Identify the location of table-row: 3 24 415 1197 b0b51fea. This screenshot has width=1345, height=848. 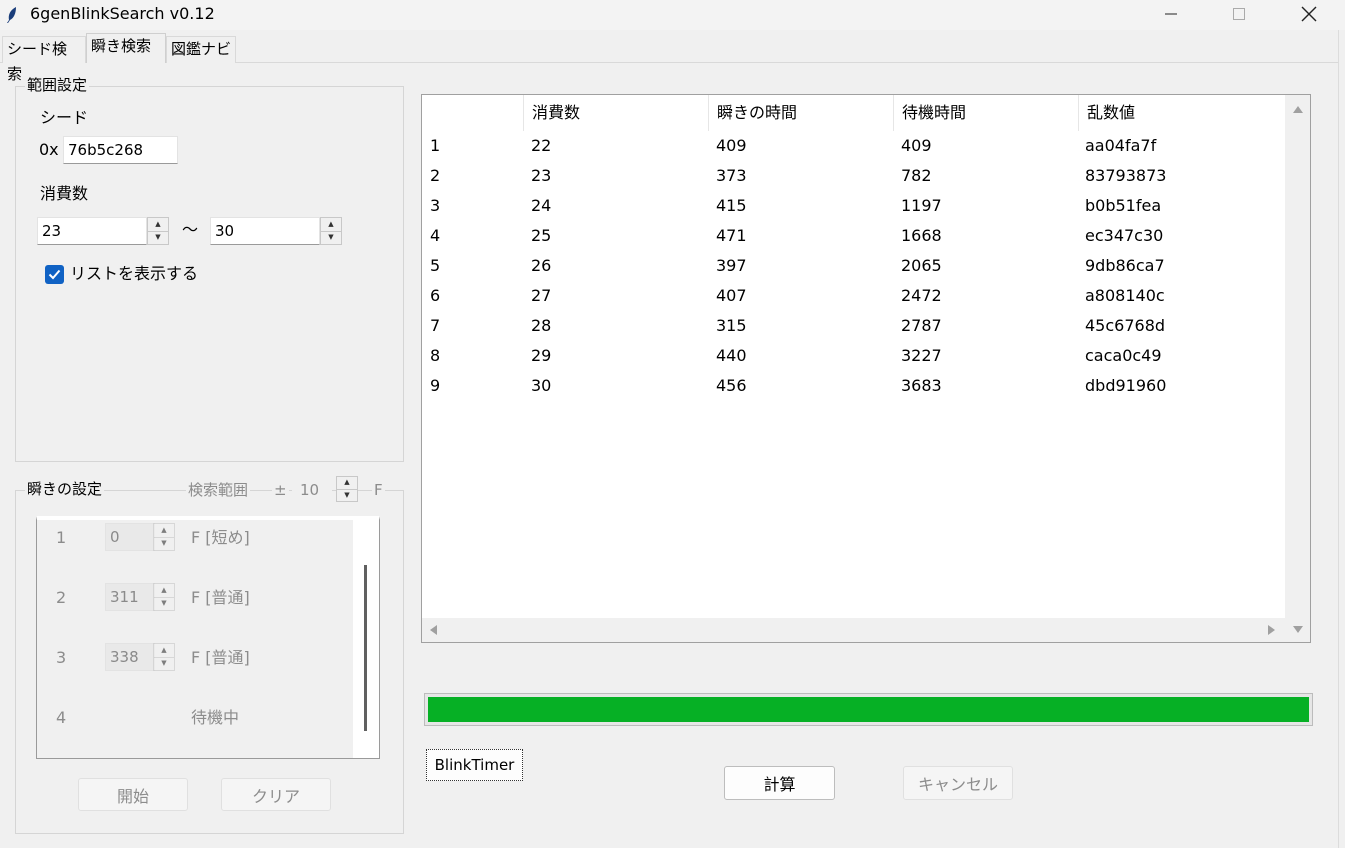
(853, 206).